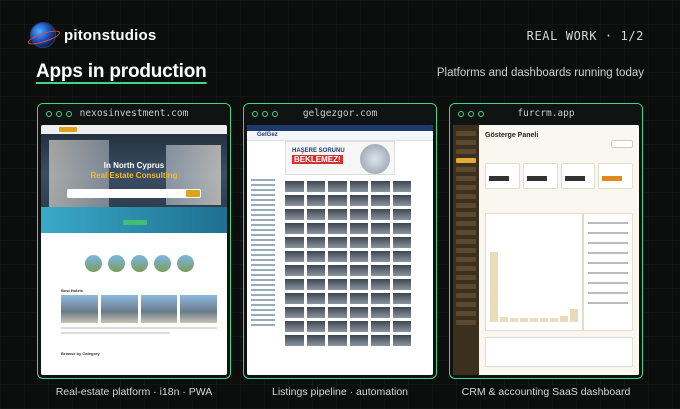  What do you see at coordinates (43, 35) in the screenshot?
I see `brand-logo-icon` at bounding box center [43, 35].